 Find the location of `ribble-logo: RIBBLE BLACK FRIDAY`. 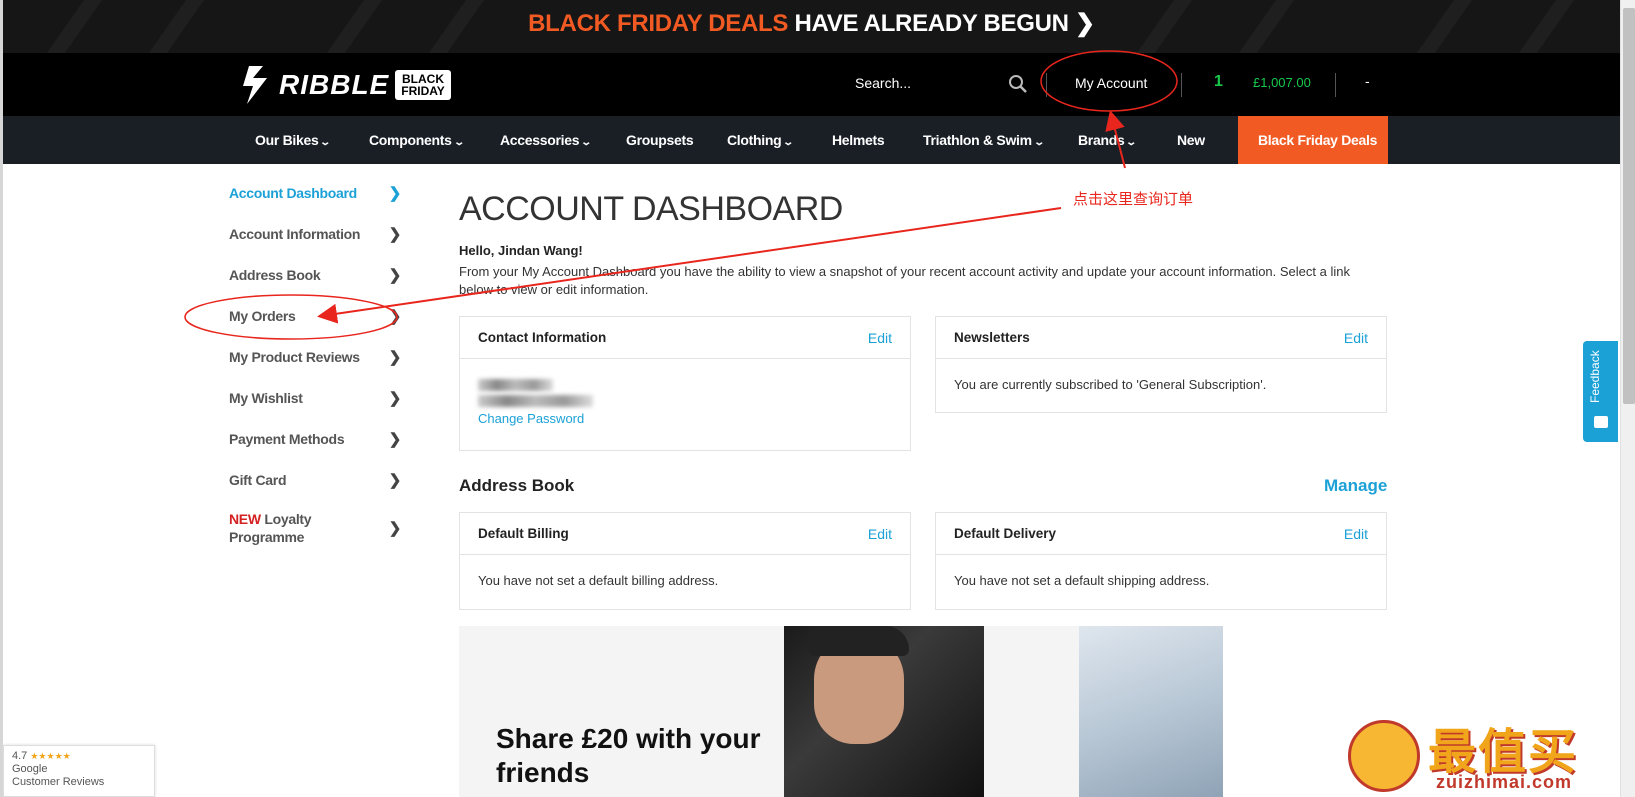

ribble-logo: RIBBLE BLACK FRIDAY is located at coordinates (347, 85).